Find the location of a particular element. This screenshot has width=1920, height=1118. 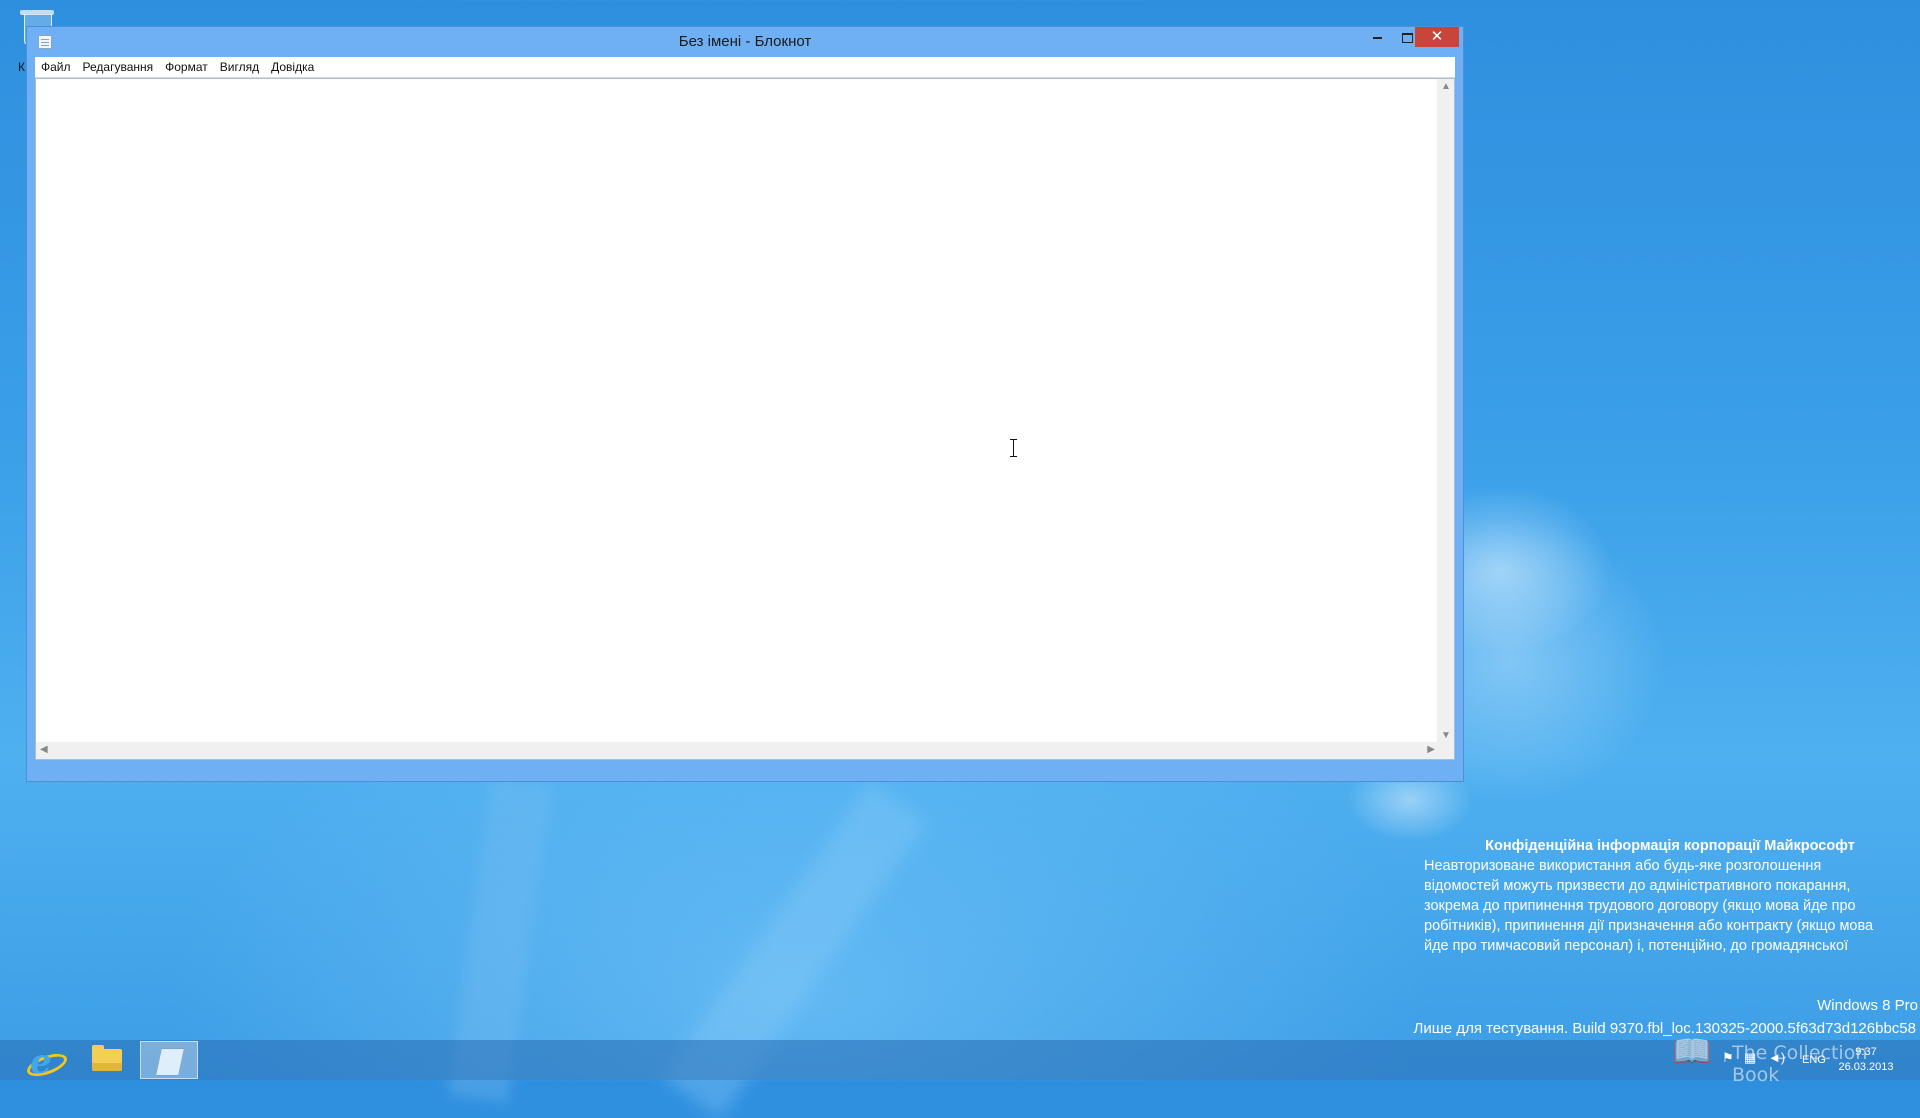

menu-help: Довідка is located at coordinates (292, 67).